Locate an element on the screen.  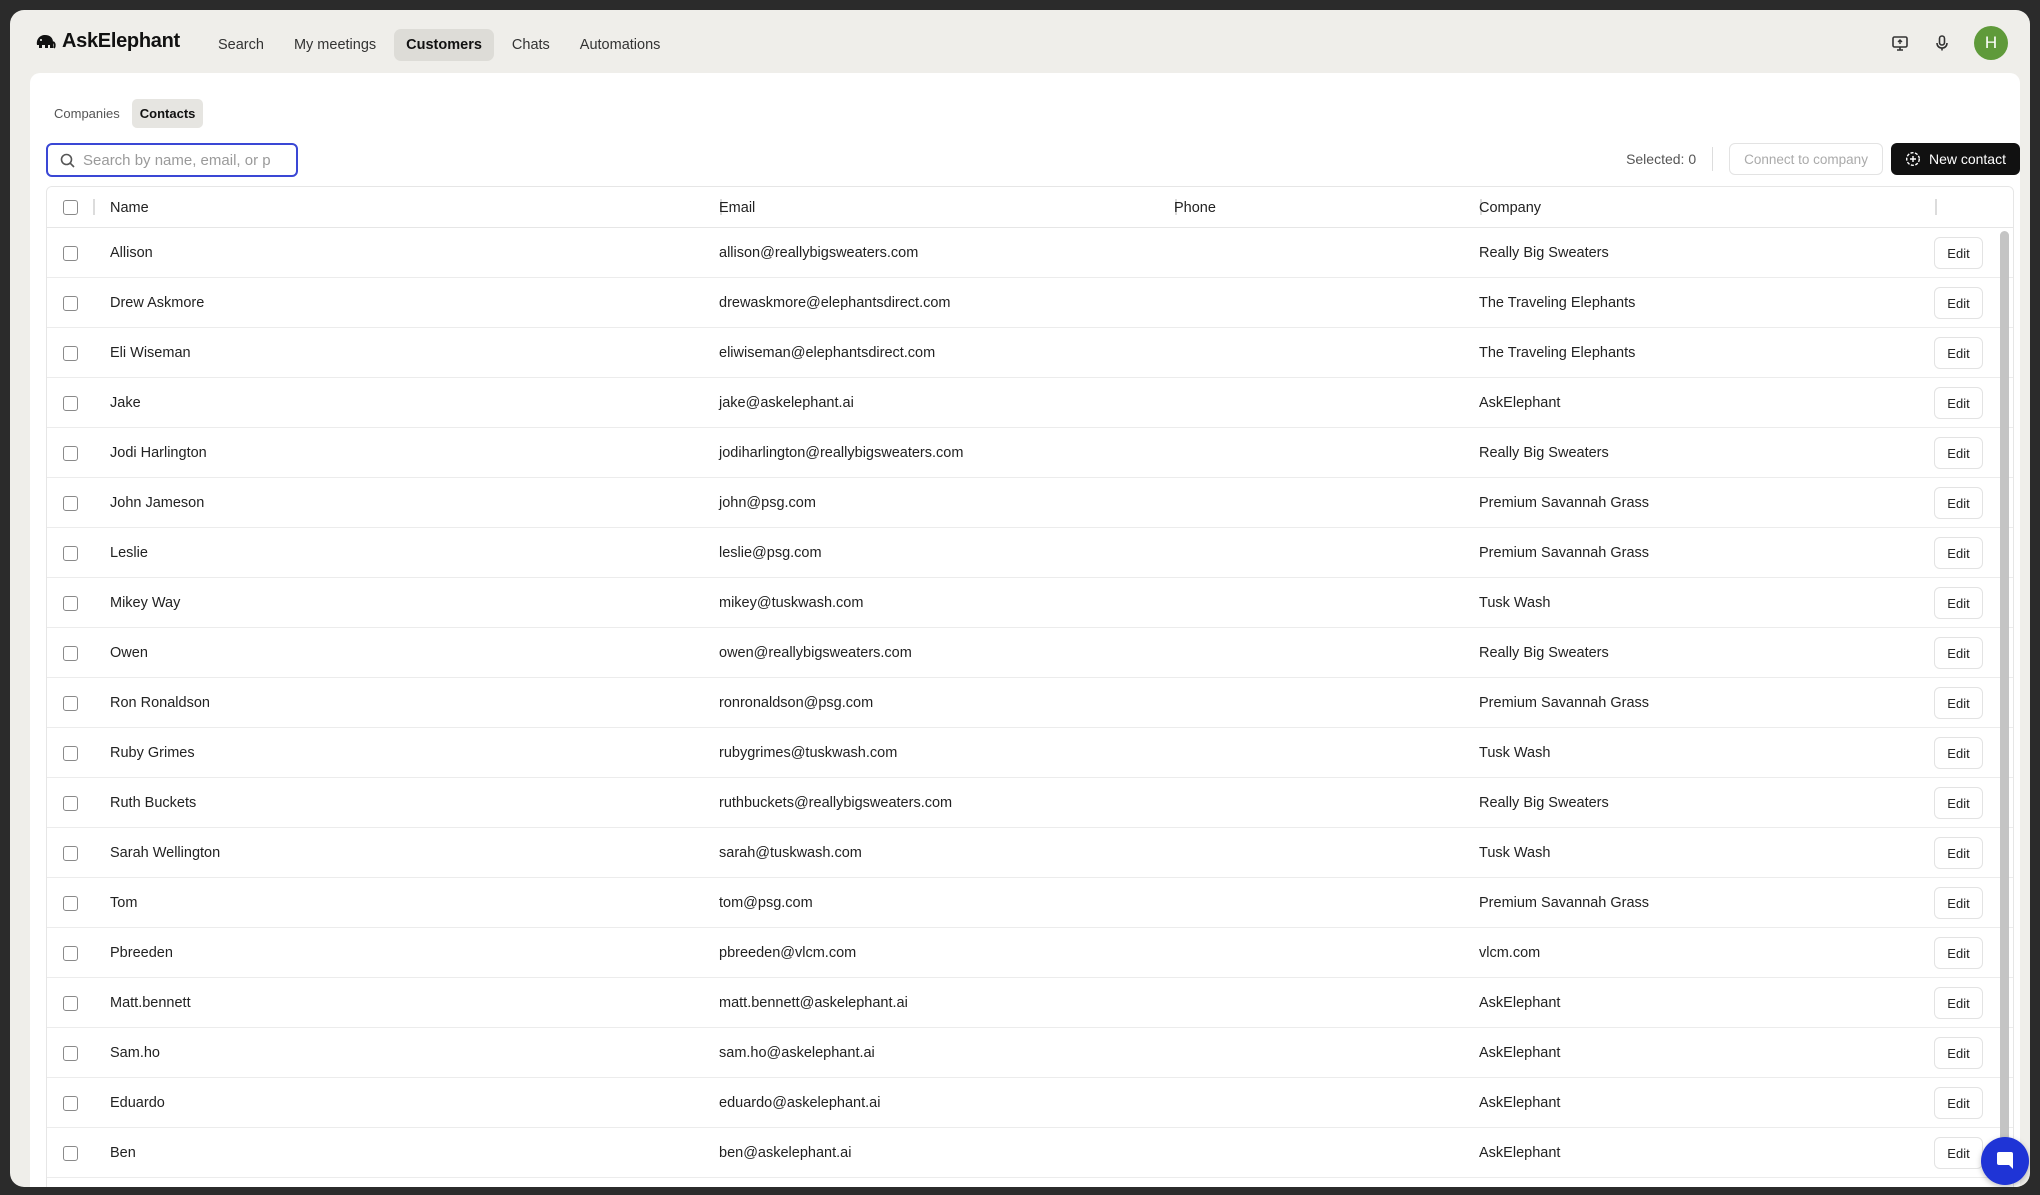
contact-company: The Traveling Elephants is located at coordinates (1557, 353).